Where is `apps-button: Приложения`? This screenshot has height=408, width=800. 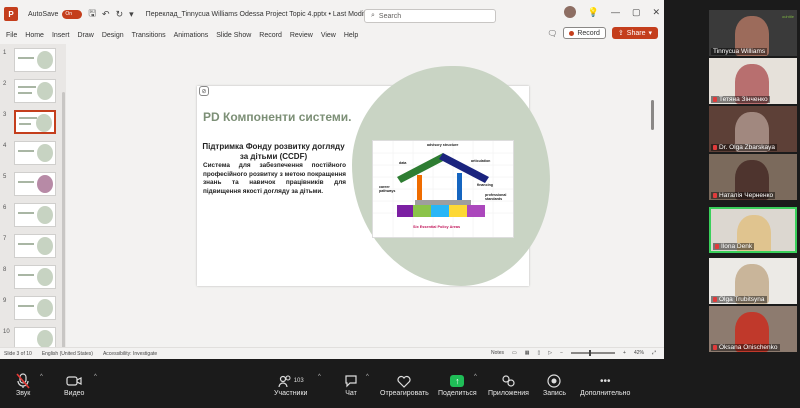 apps-button: Приложения is located at coordinates (508, 384).